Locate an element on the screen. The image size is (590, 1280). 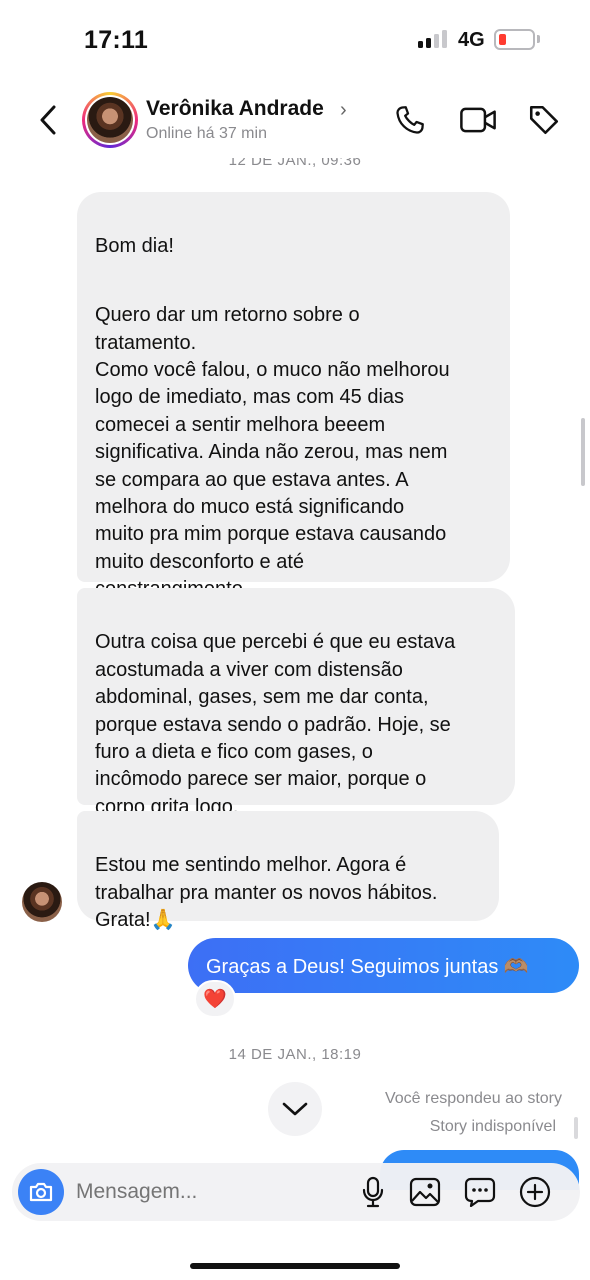
video-camera-icon is located at coordinates (478, 120).